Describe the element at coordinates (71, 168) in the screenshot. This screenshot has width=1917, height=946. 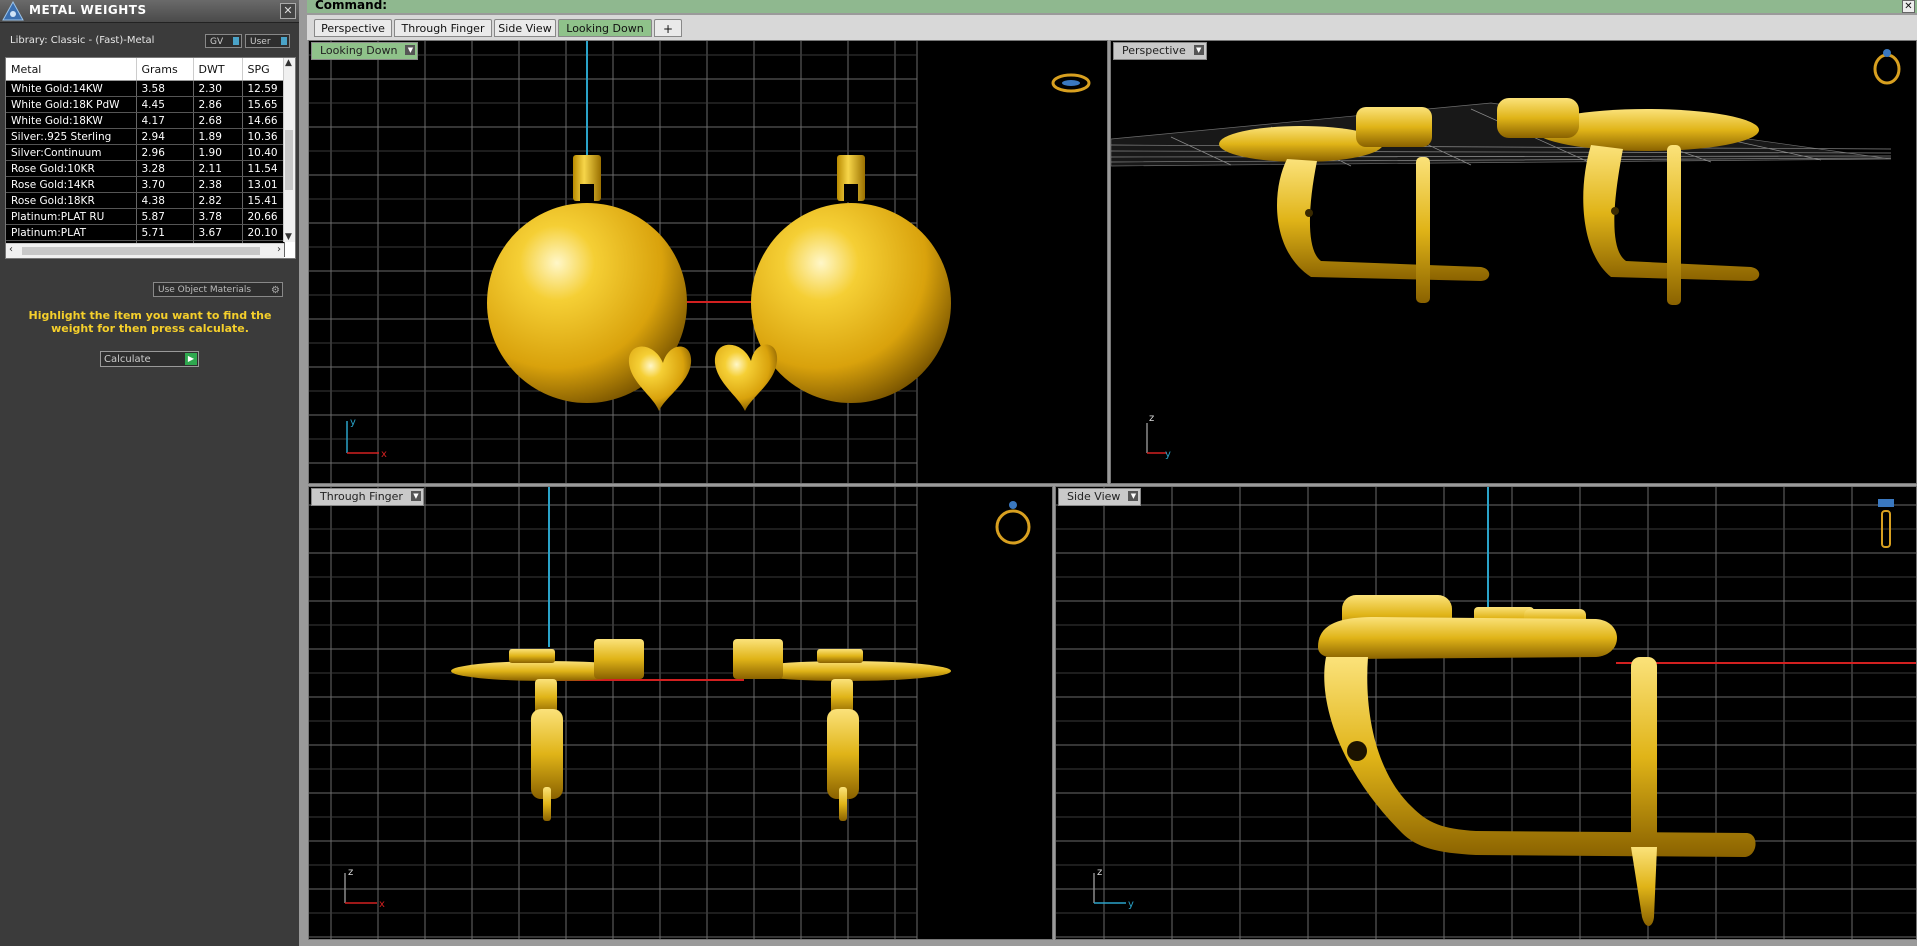
I see `metal-cell: Rose Gold:10KR` at that location.